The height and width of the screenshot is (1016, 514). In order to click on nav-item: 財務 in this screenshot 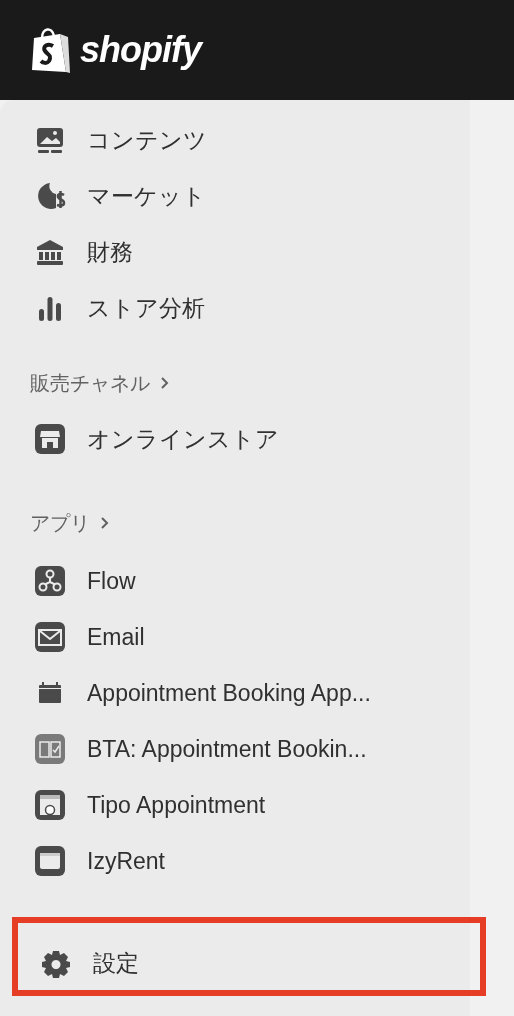, I will do `click(235, 252)`.